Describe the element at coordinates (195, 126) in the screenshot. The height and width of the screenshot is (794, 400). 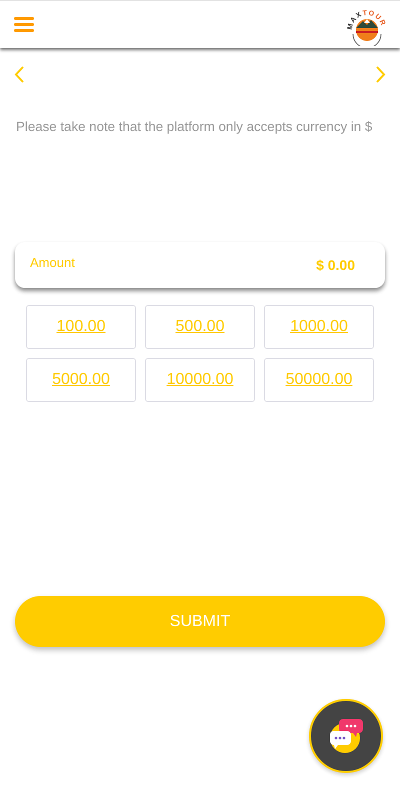
I see `currency-notice: Please take note that the platform only accepts currency in $` at that location.